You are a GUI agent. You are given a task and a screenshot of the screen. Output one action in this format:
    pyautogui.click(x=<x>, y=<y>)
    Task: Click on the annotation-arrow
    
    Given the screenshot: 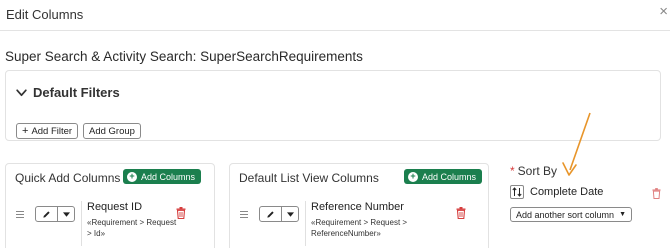 What is the action you would take?
    pyautogui.click(x=576, y=144)
    